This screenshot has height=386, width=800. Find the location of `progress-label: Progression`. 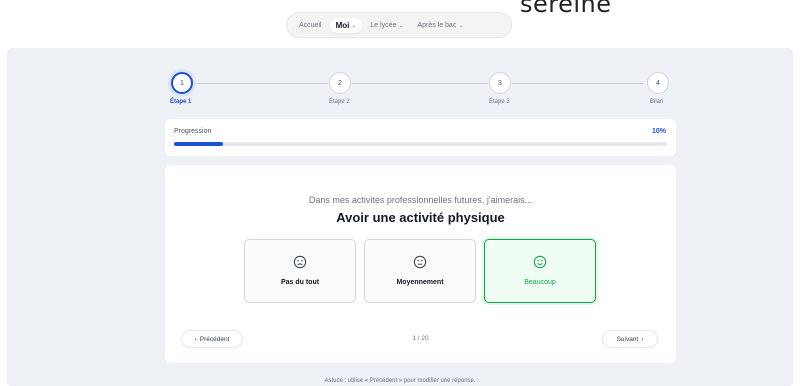

progress-label: Progression is located at coordinates (193, 131).